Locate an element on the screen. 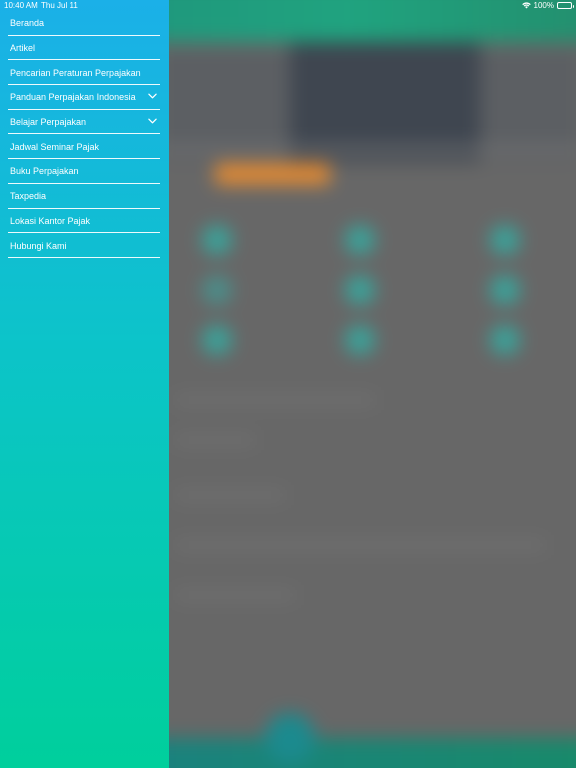  background-banner-image is located at coordinates (385, 102).